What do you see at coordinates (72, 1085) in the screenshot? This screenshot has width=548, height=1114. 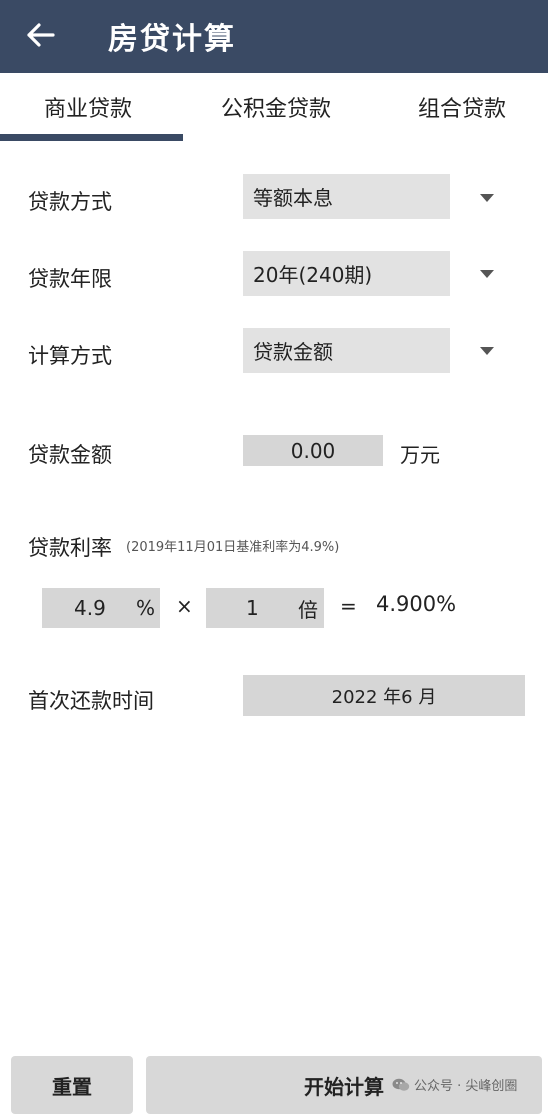 I see `reset-button: 重置` at bounding box center [72, 1085].